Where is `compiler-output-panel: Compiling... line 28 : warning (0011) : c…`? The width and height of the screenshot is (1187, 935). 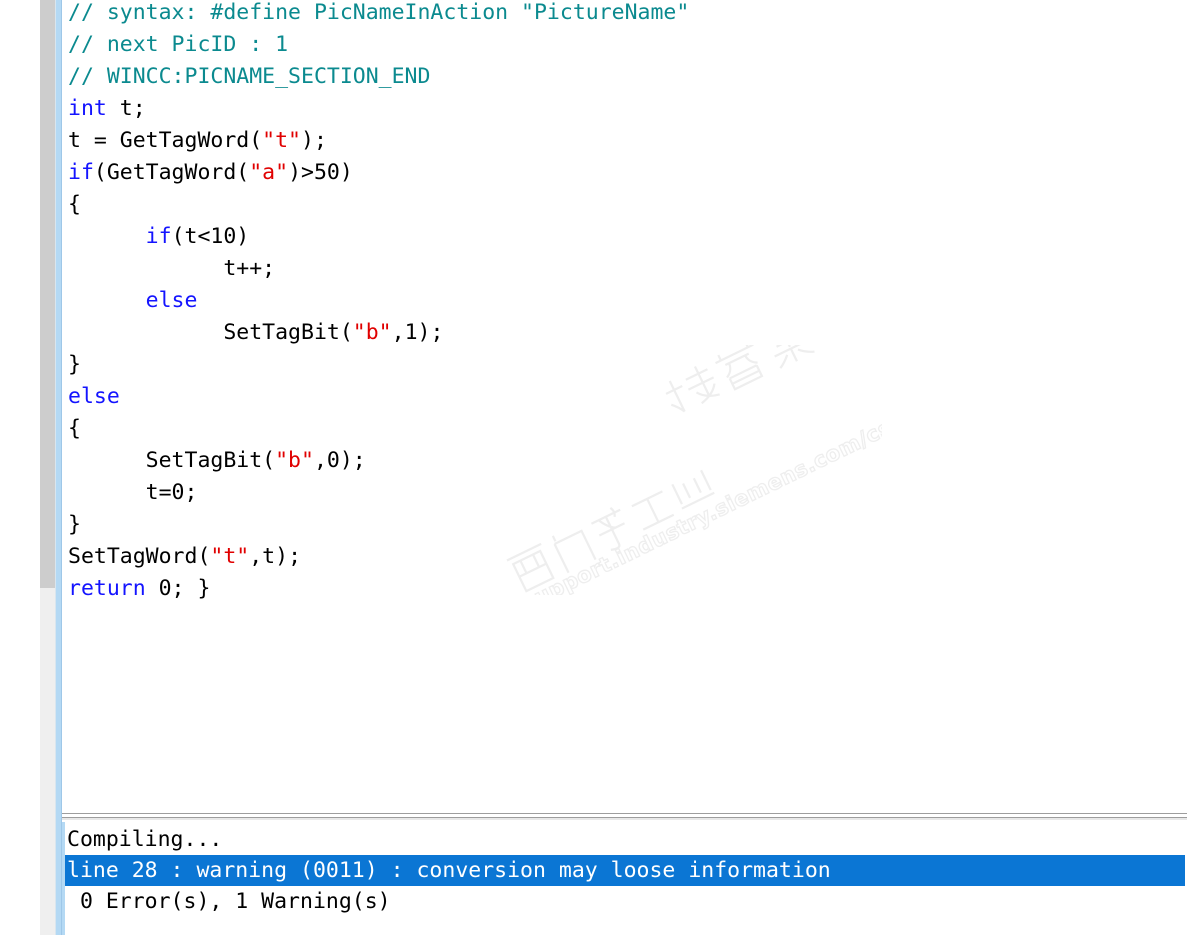
compiler-output-panel: Compiling... line 28 : warning (0011) : c… is located at coordinates (624, 878).